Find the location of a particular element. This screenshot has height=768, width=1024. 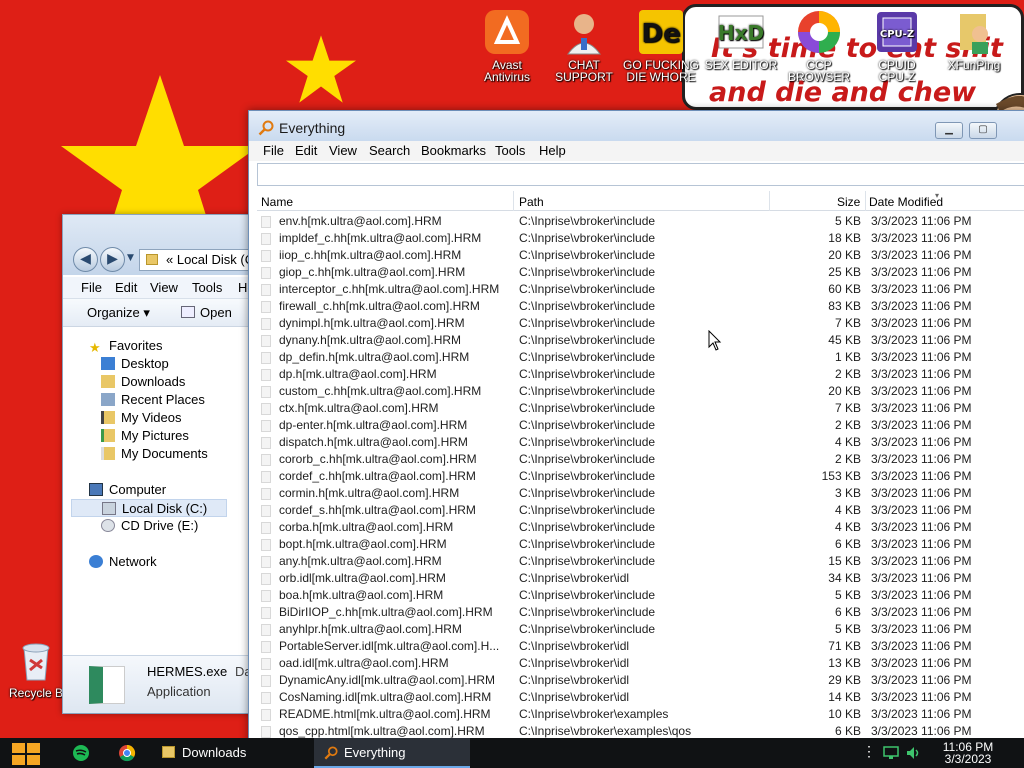

taskbar-chrome-icon is located at coordinates (127, 753).